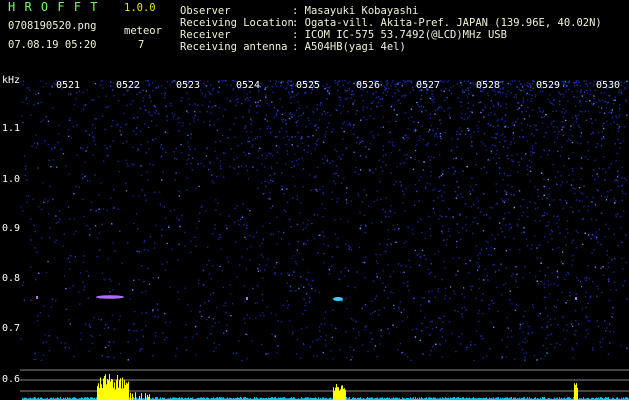  What do you see at coordinates (11, 179) in the screenshot?
I see `y-tick-1-0: 1.0` at bounding box center [11, 179].